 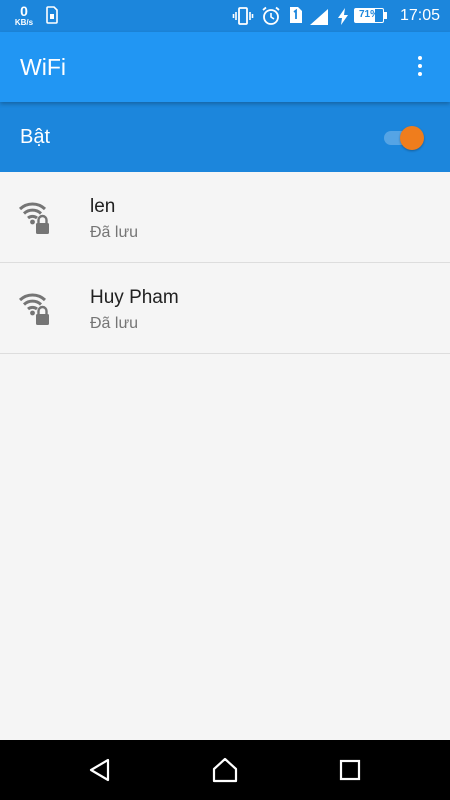 I want to click on alarm-icon, so click(x=271, y=18).